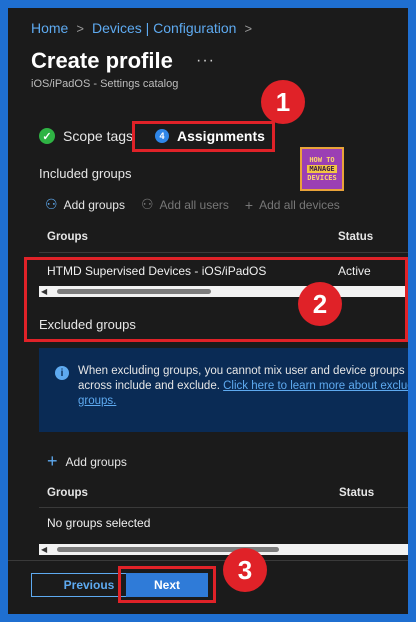  What do you see at coordinates (85, 173) in the screenshot?
I see `included-groups-heading: Included groups` at bounding box center [85, 173].